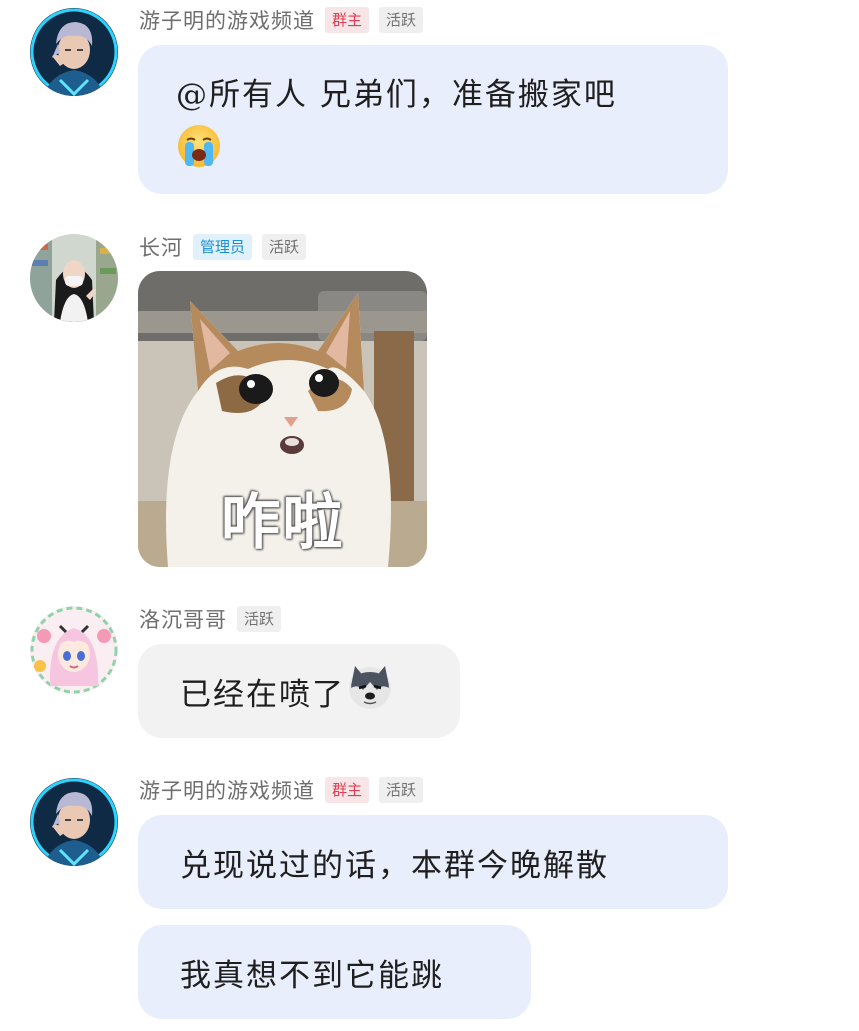  I want to click on message-bubble: 兑现说过的话，本群今晚解散, so click(433, 862).